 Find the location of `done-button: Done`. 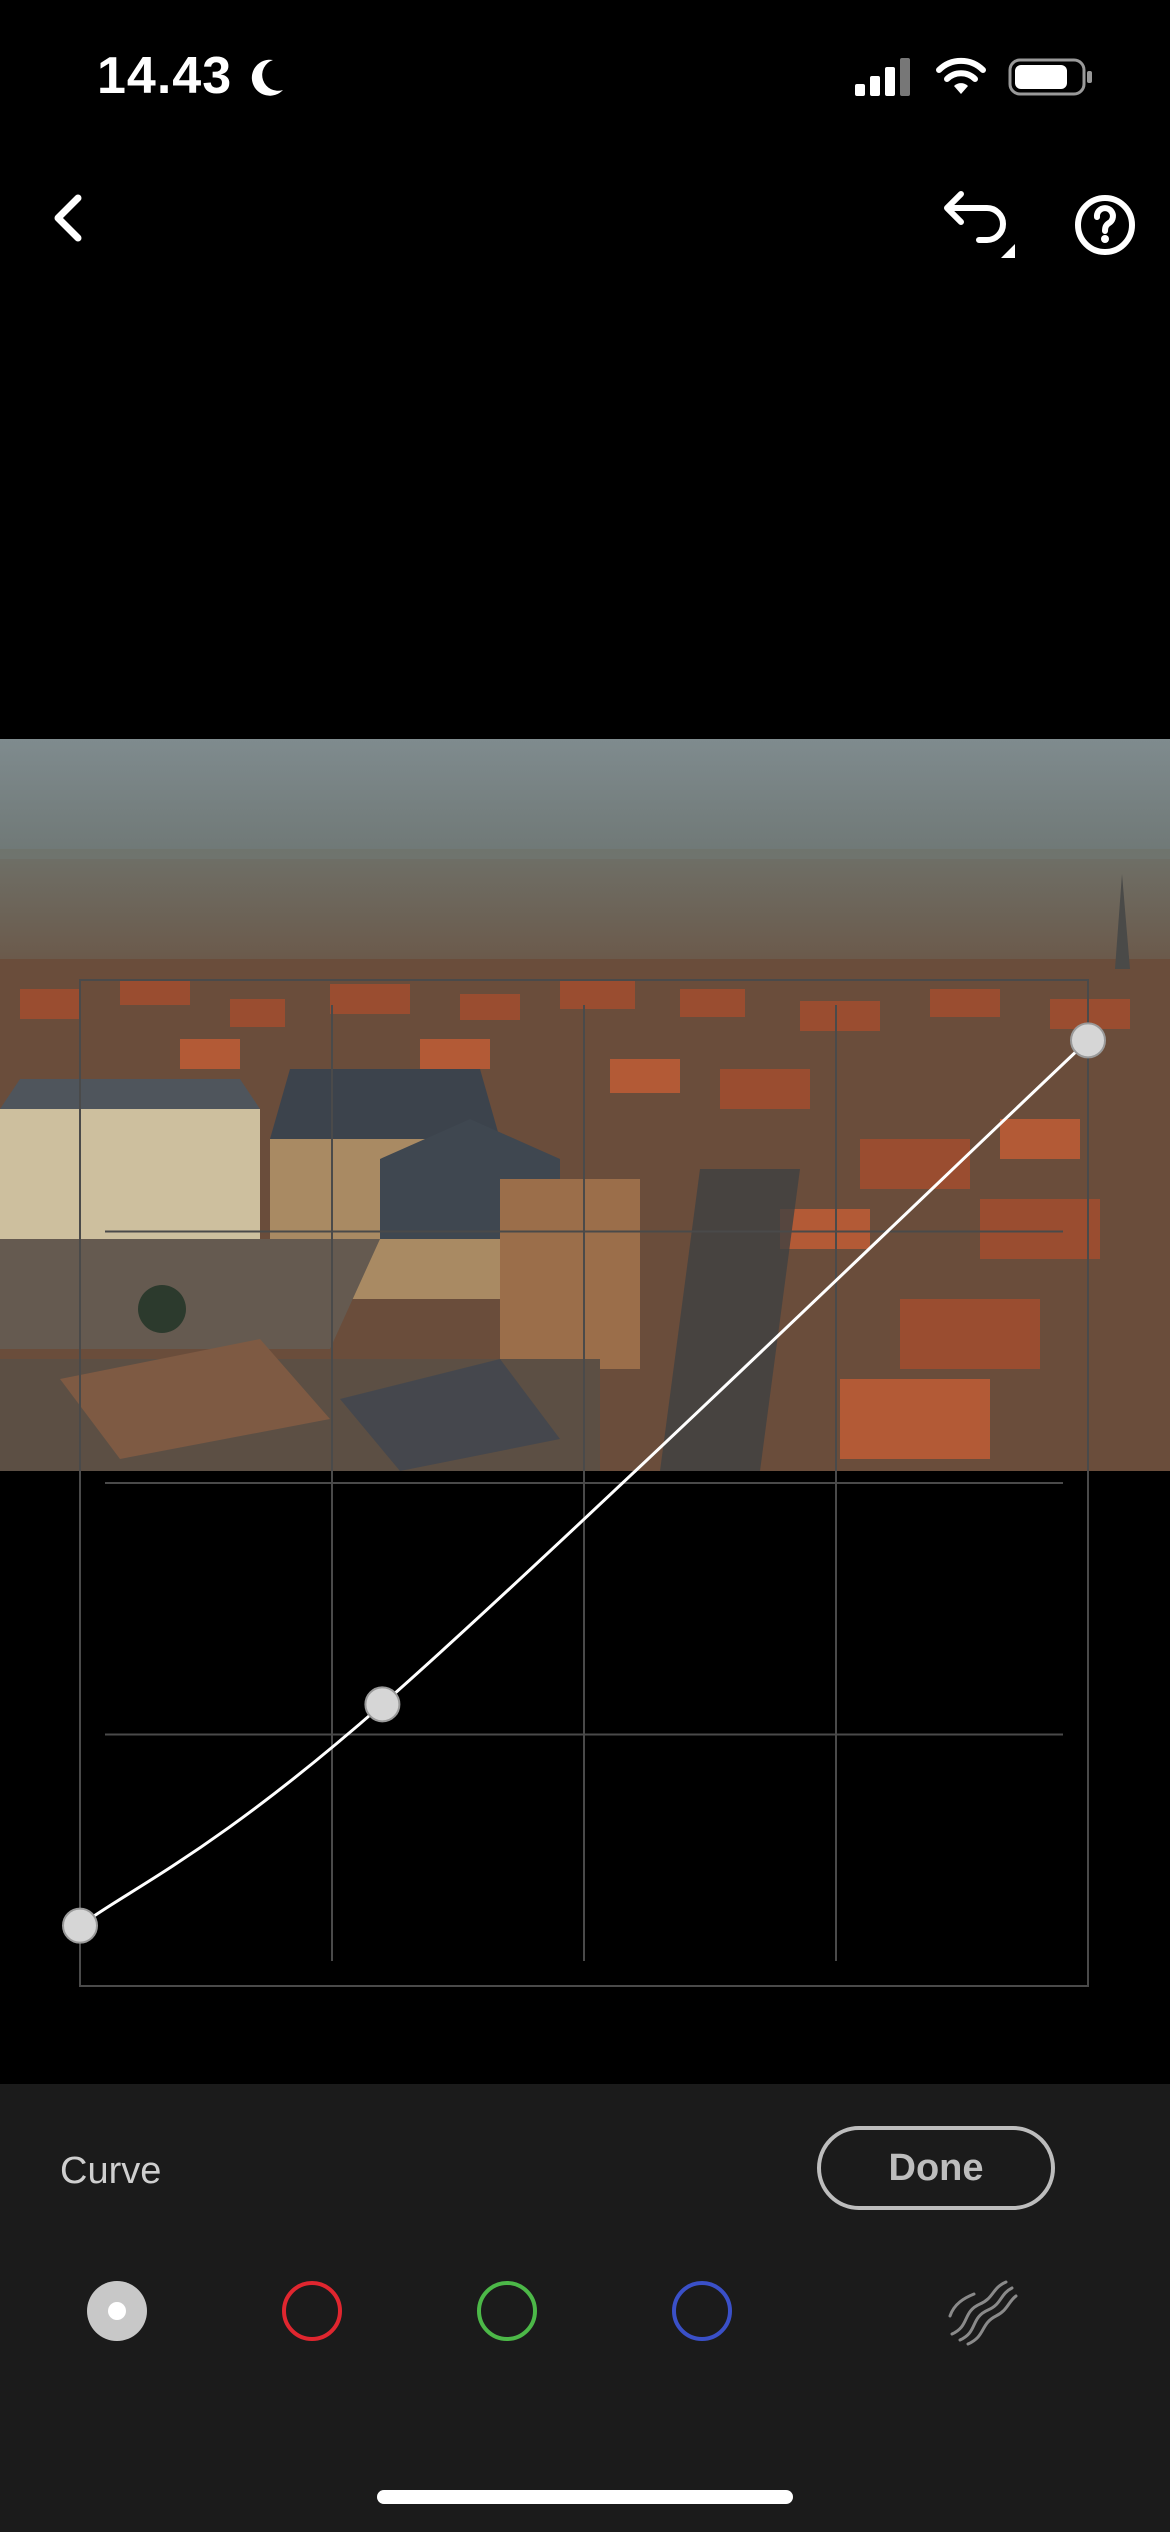

done-button: Done is located at coordinates (936, 2168).